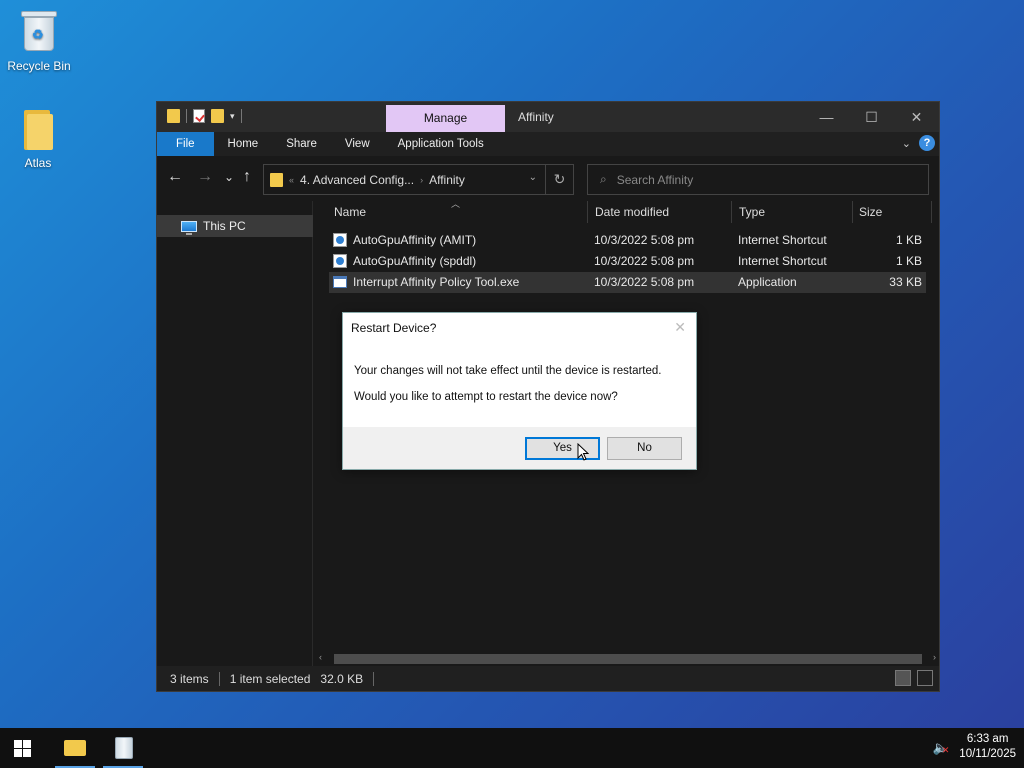 Image resolution: width=1024 pixels, height=768 pixels. I want to click on column-header-name: Name, so click(350, 212).